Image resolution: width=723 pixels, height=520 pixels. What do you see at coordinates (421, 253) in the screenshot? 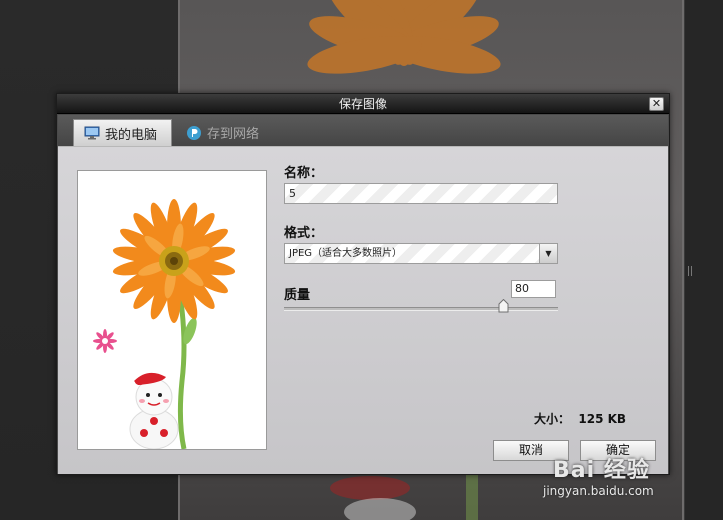
I see `format-select: JPEG（适合大多数照片） ▼` at bounding box center [421, 253].